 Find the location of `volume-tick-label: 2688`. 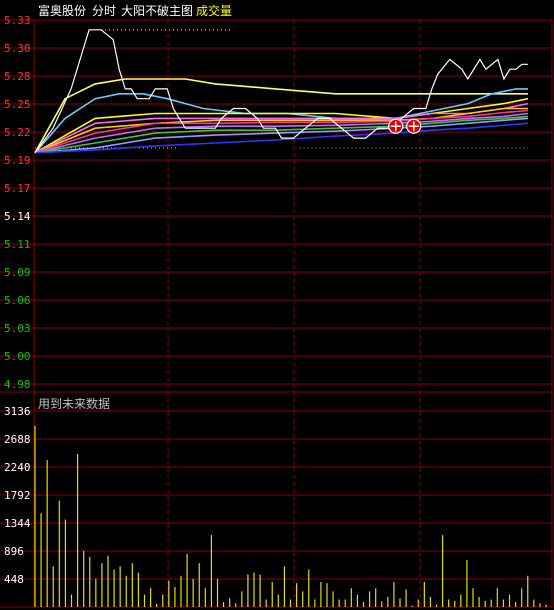

volume-tick-label: 2688 is located at coordinates (17, 439).